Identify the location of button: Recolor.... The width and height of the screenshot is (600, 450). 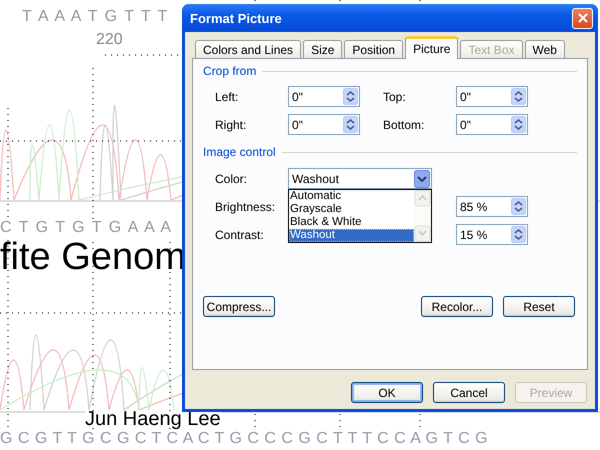
(457, 306).